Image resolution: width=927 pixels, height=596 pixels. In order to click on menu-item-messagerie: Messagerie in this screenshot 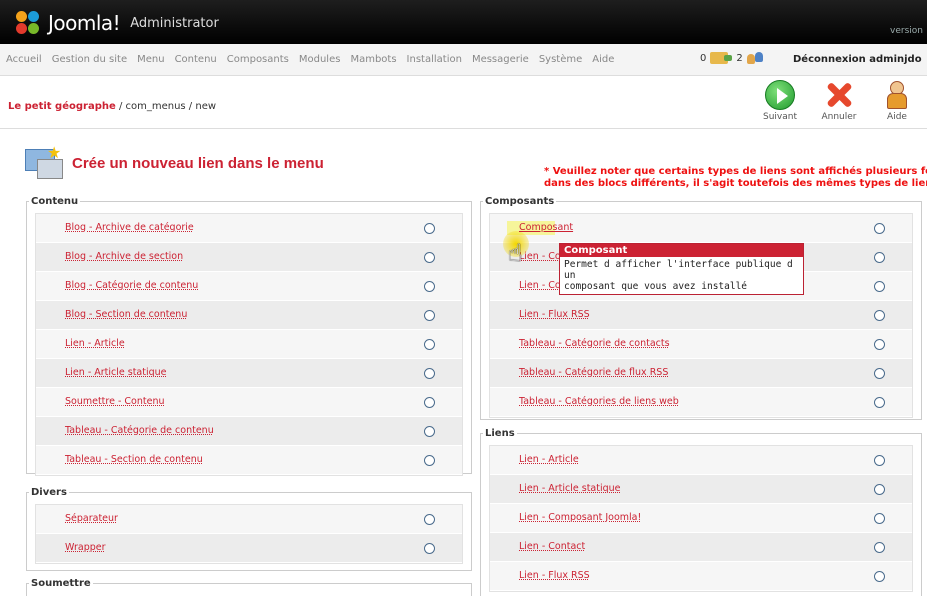, I will do `click(500, 59)`.